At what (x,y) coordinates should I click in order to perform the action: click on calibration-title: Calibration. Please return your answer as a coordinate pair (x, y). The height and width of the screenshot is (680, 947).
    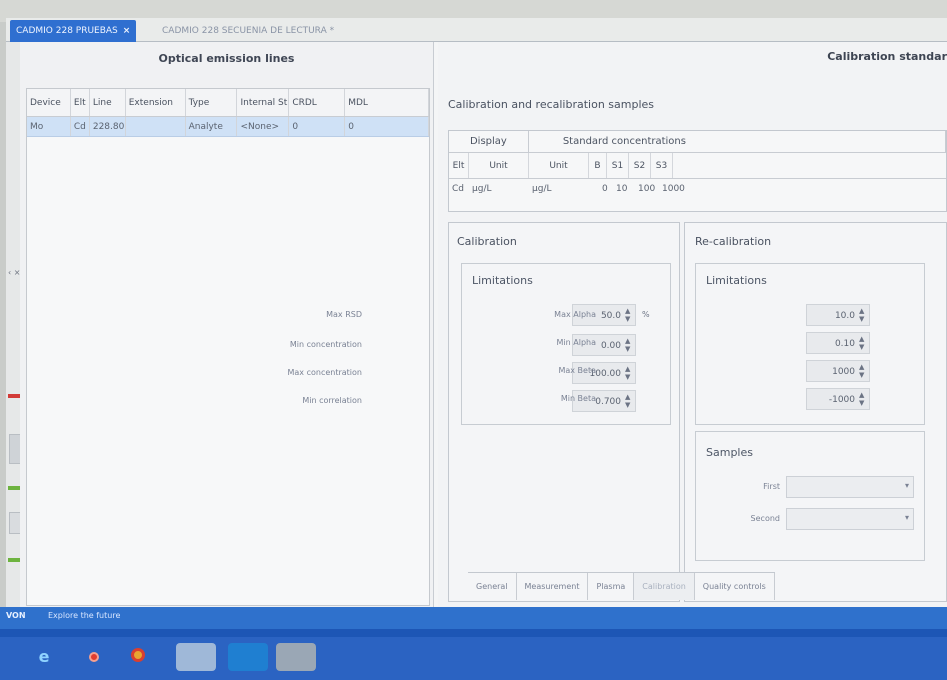
    Looking at the image, I should click on (487, 241).